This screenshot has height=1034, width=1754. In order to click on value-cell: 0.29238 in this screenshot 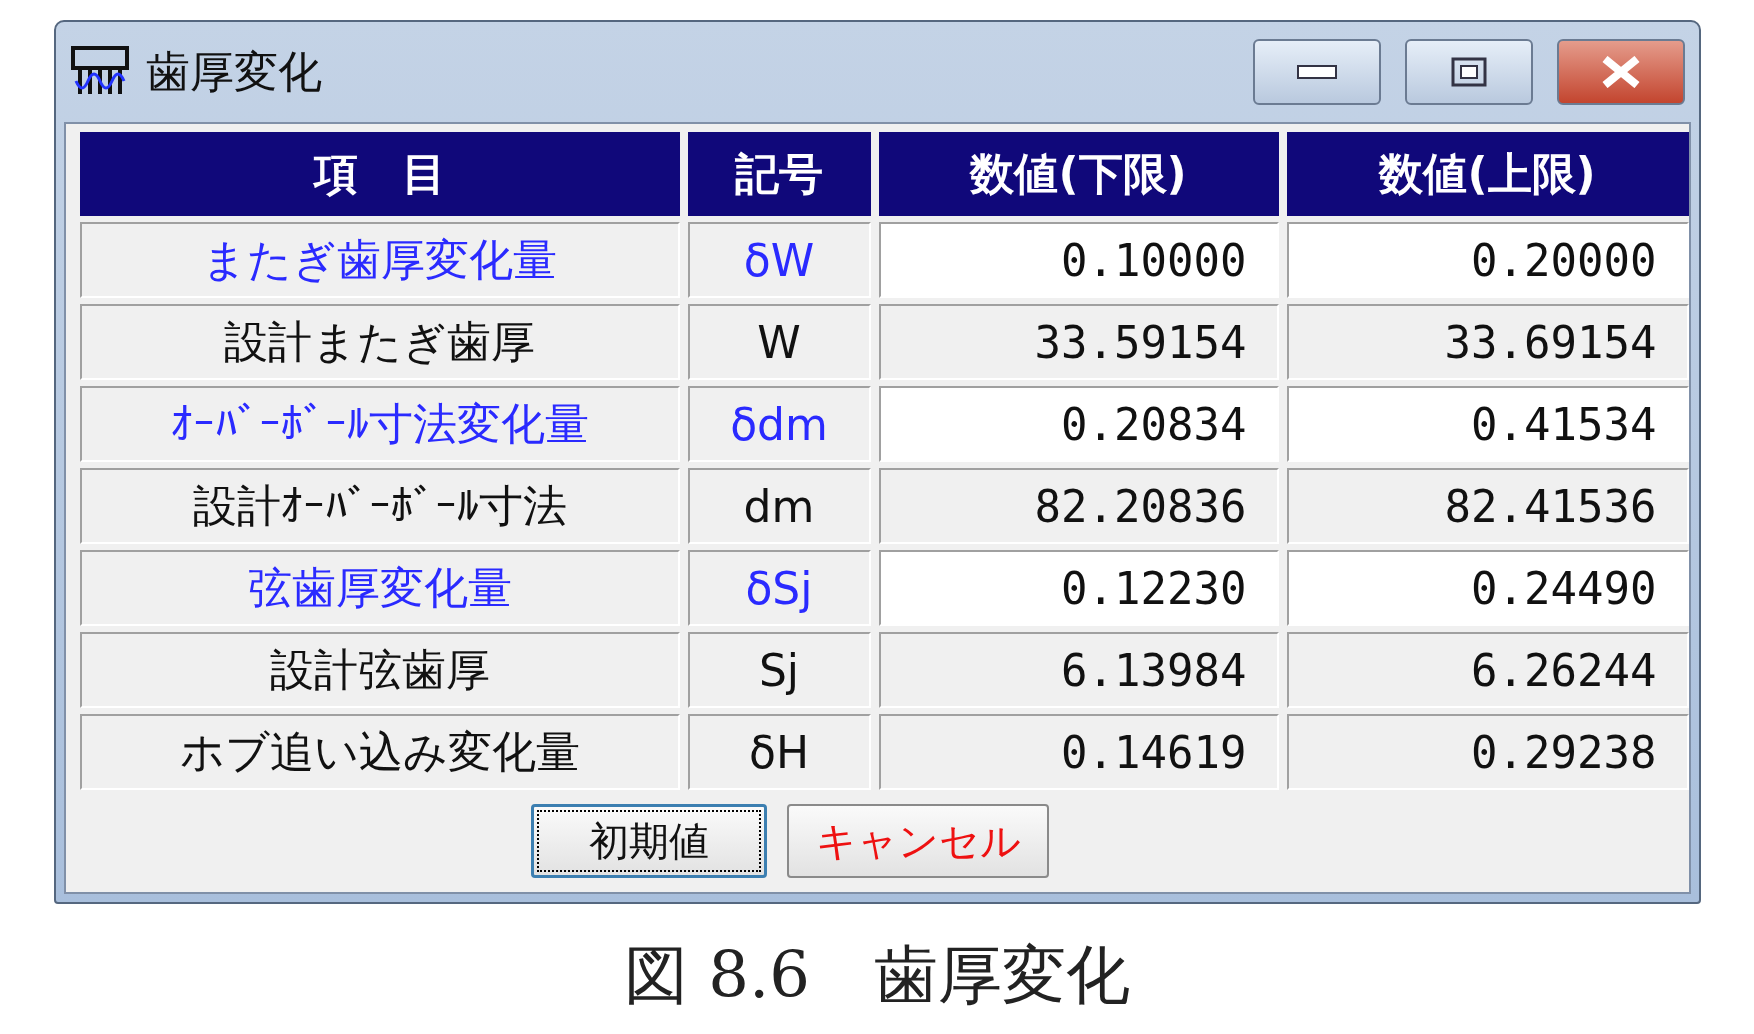, I will do `click(1487, 752)`.